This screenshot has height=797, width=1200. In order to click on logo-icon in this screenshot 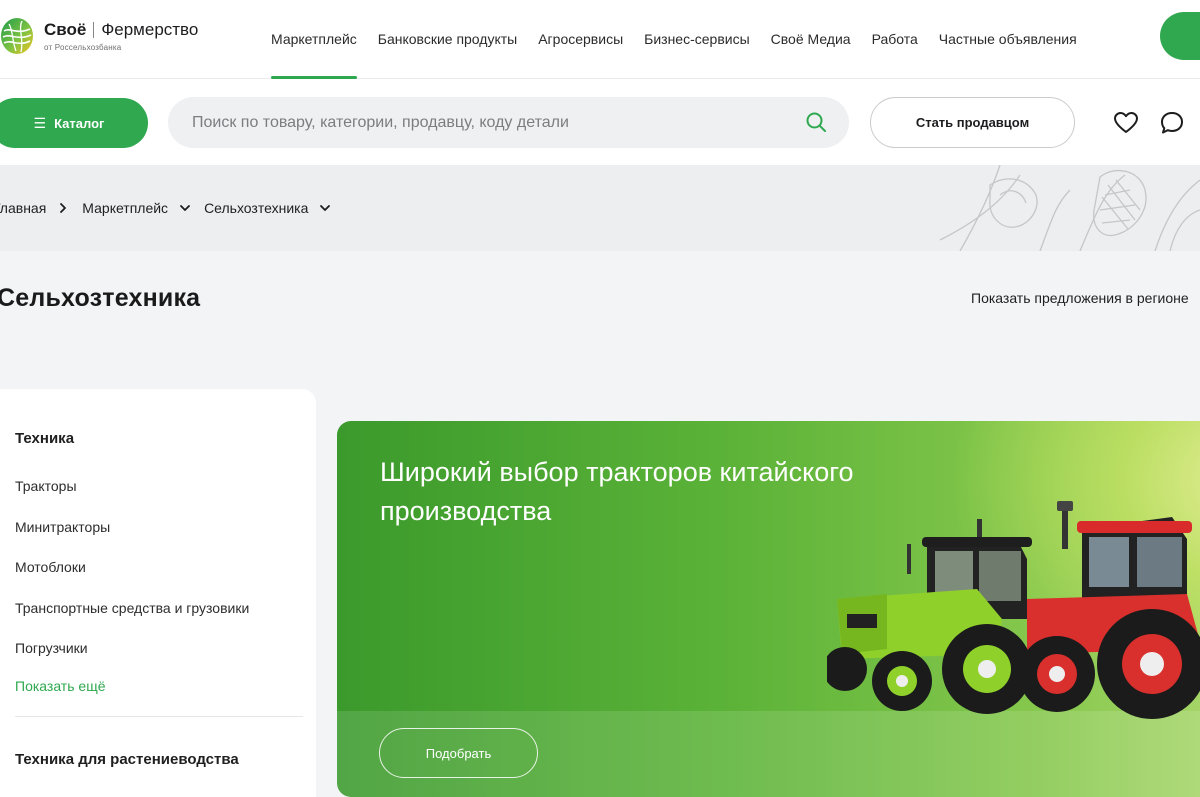, I will do `click(17, 36)`.